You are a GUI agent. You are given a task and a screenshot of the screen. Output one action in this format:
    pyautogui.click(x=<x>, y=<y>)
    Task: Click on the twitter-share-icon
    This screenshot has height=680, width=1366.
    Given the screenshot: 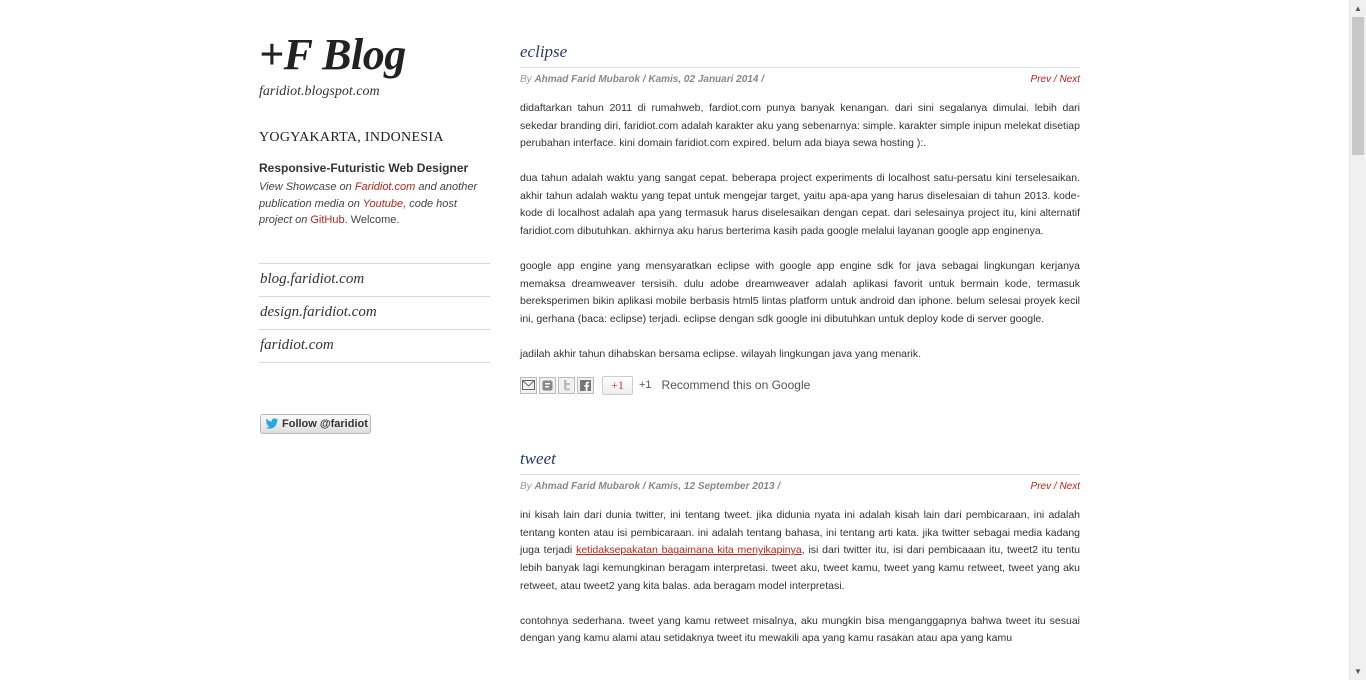 What is the action you would take?
    pyautogui.click(x=566, y=385)
    